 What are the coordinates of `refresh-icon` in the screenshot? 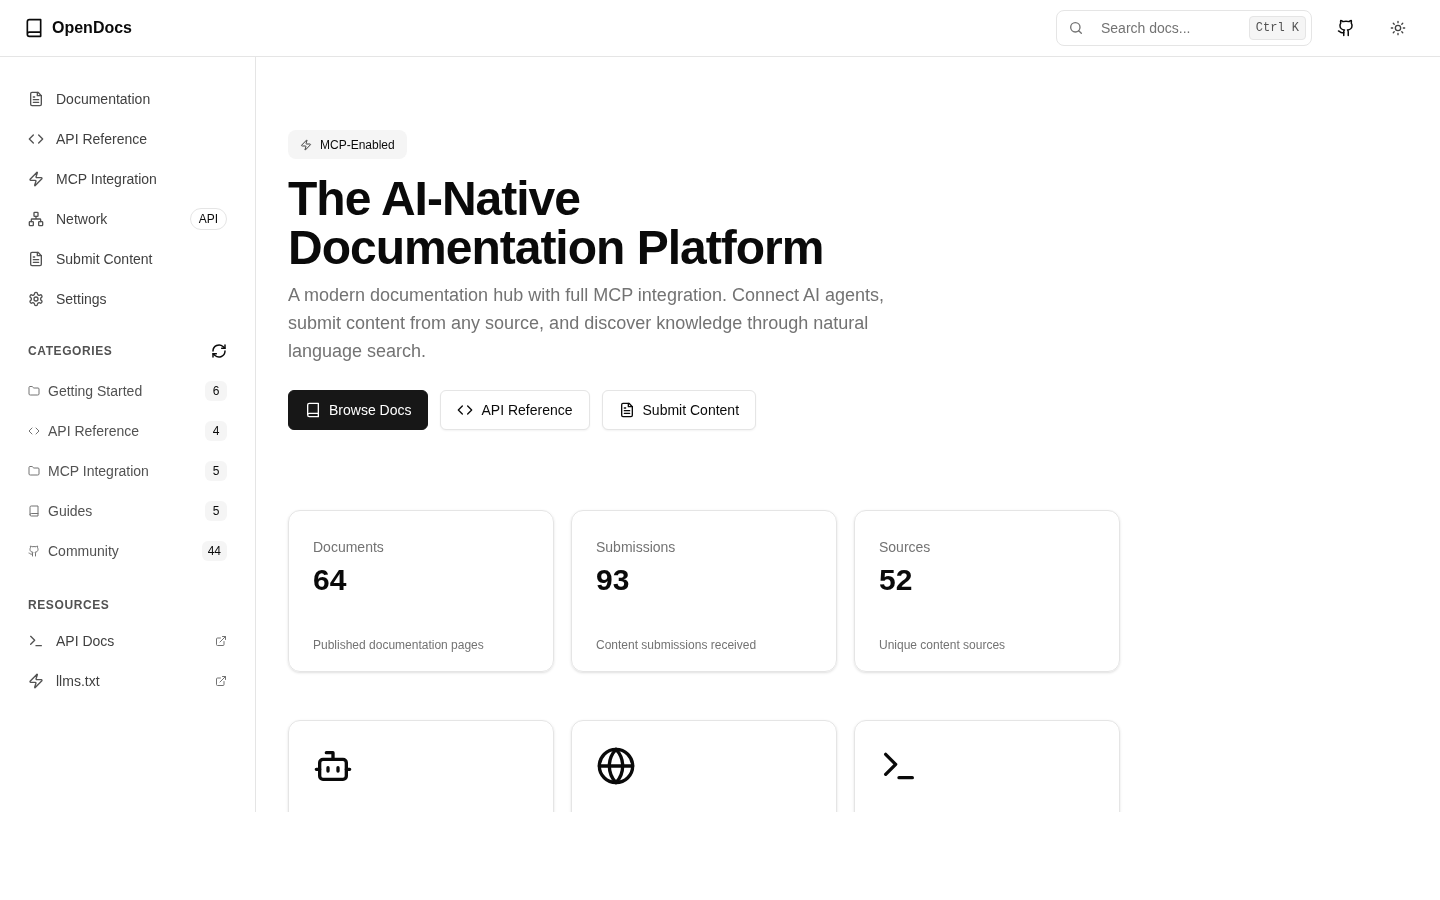 It's located at (219, 351).